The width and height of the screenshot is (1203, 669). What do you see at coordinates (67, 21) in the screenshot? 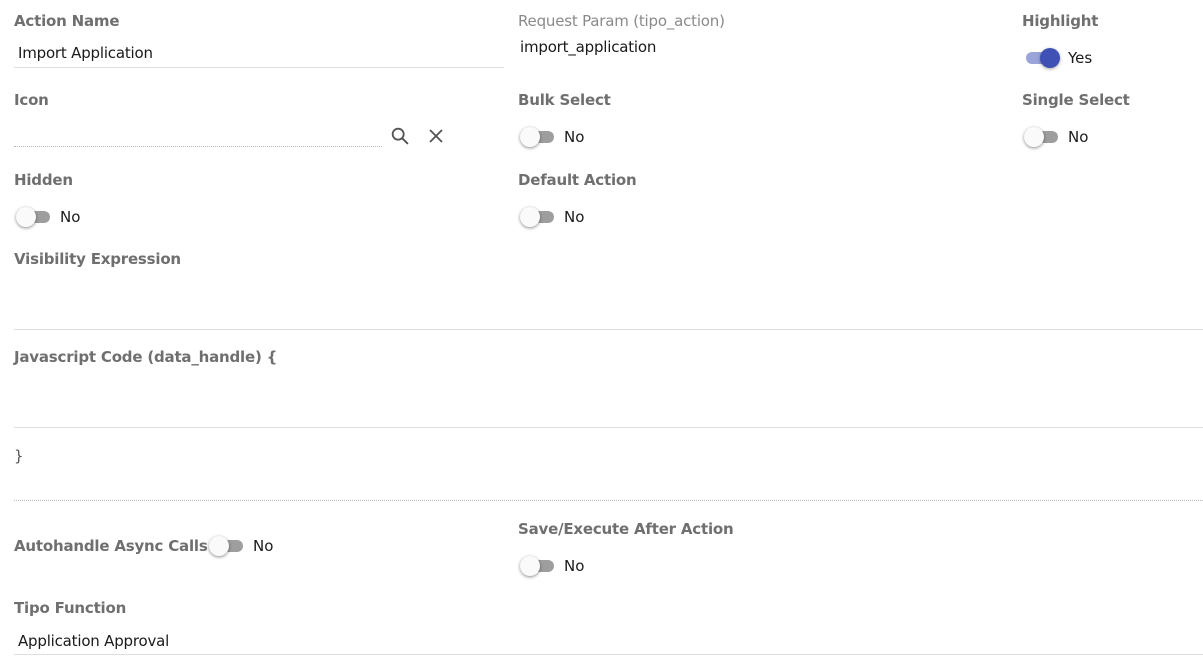
I see `action-name-label: Action Name` at bounding box center [67, 21].